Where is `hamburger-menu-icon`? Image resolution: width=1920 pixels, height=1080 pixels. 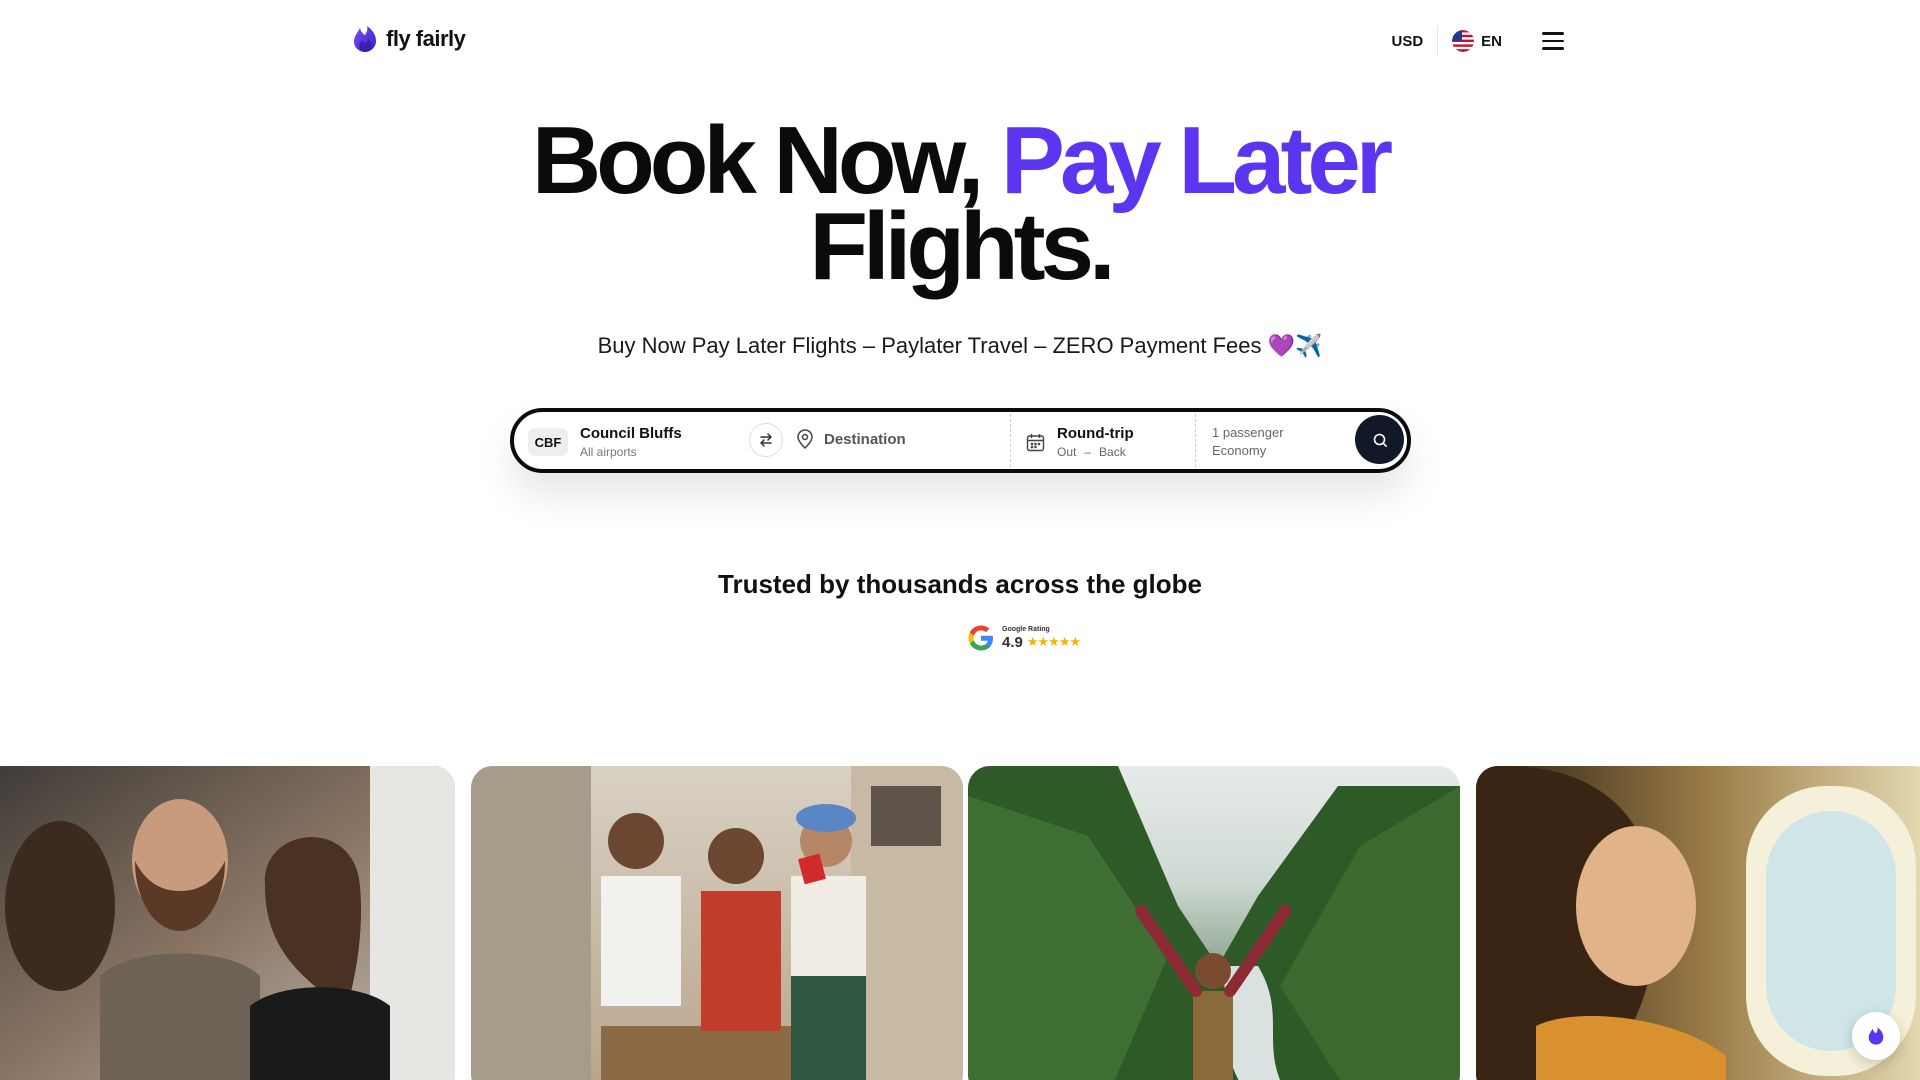
hamburger-menu-icon is located at coordinates (1553, 41).